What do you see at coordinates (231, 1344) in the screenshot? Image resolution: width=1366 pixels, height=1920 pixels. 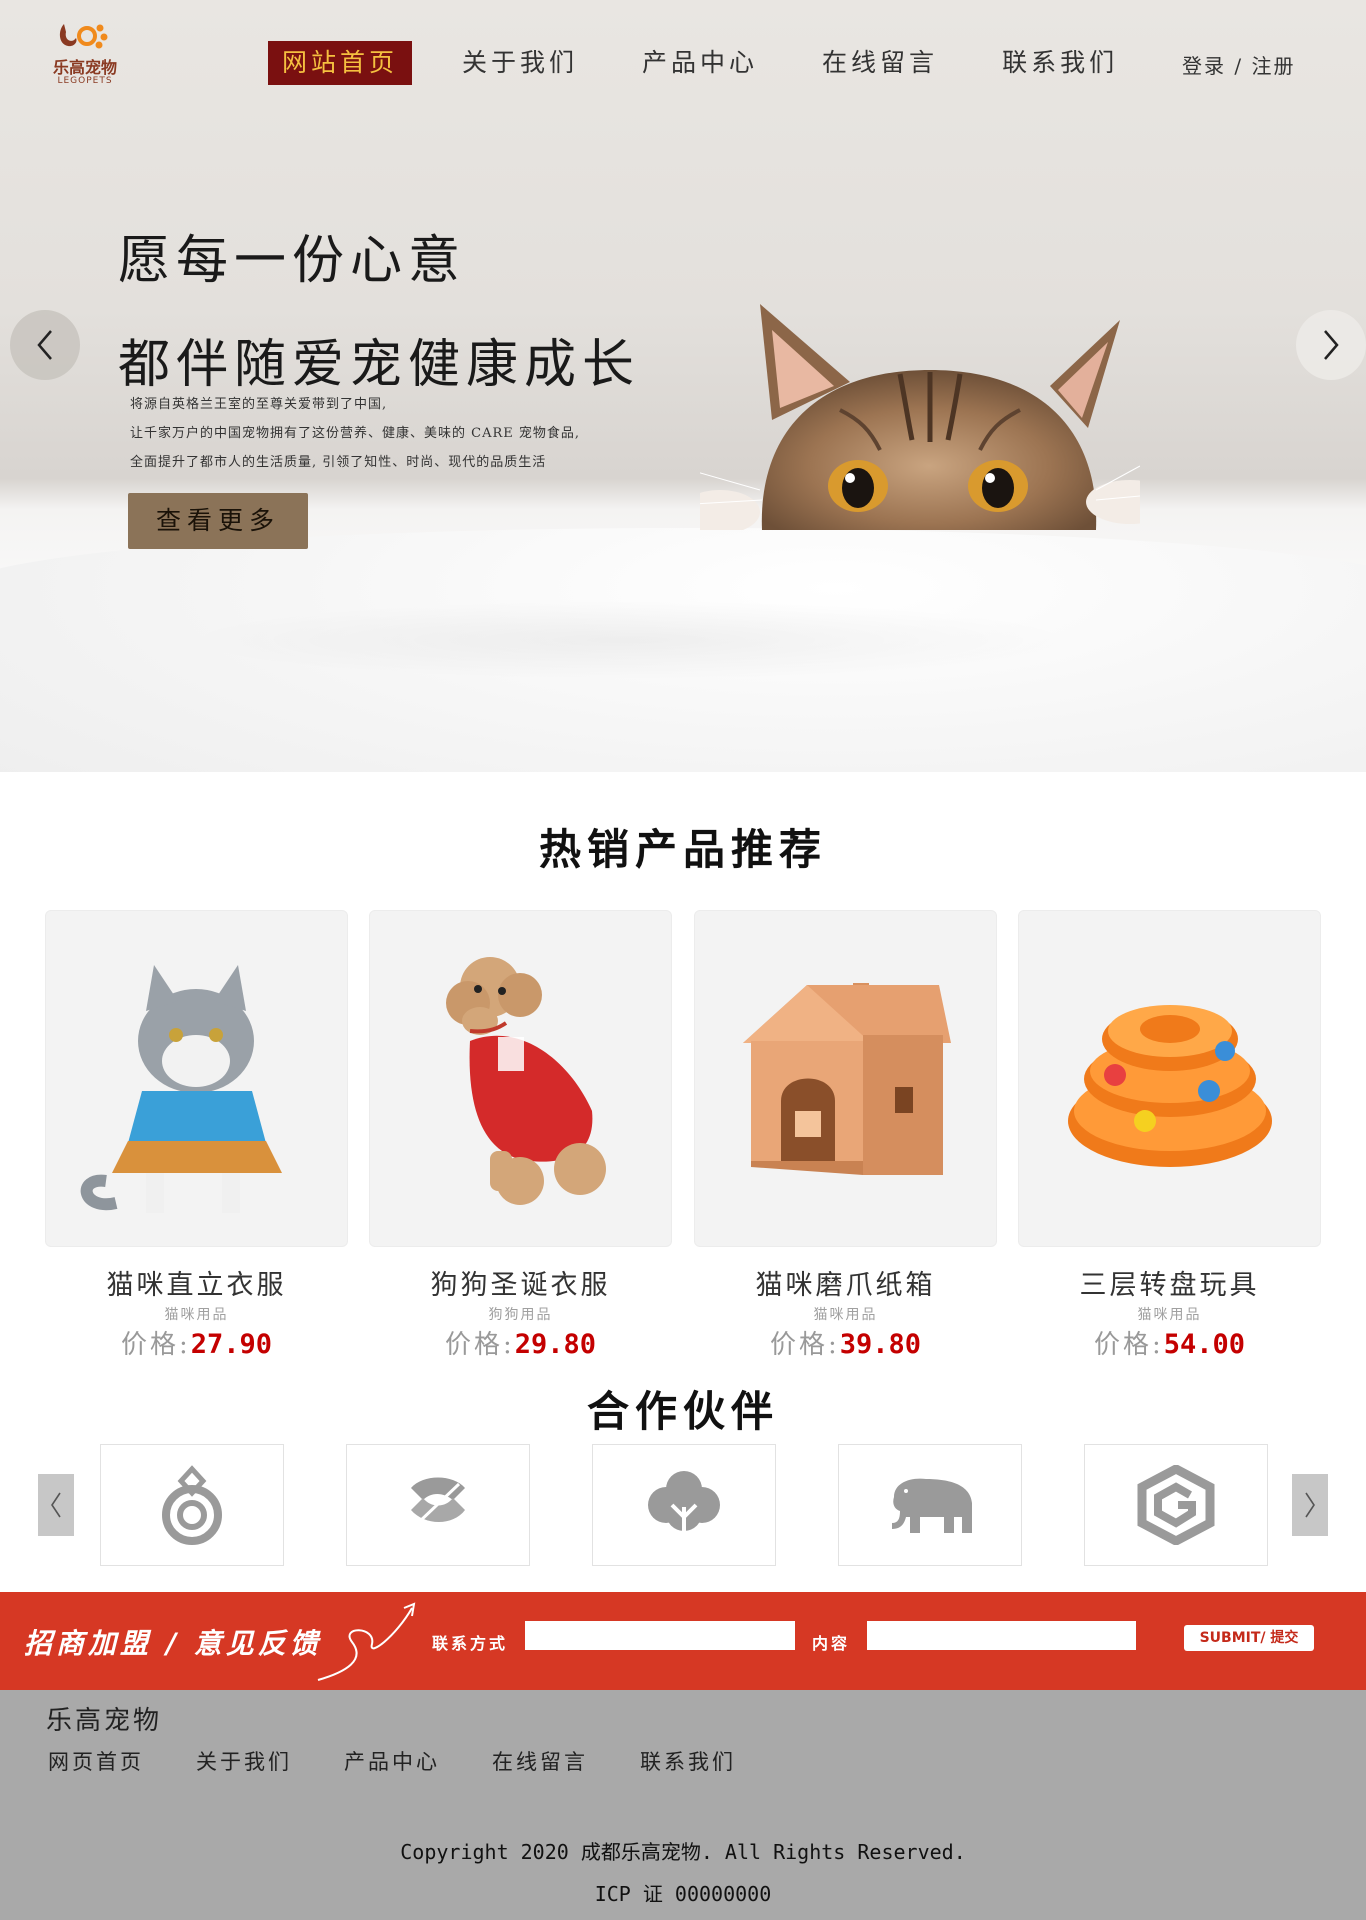 I see `price-value: 27.90` at bounding box center [231, 1344].